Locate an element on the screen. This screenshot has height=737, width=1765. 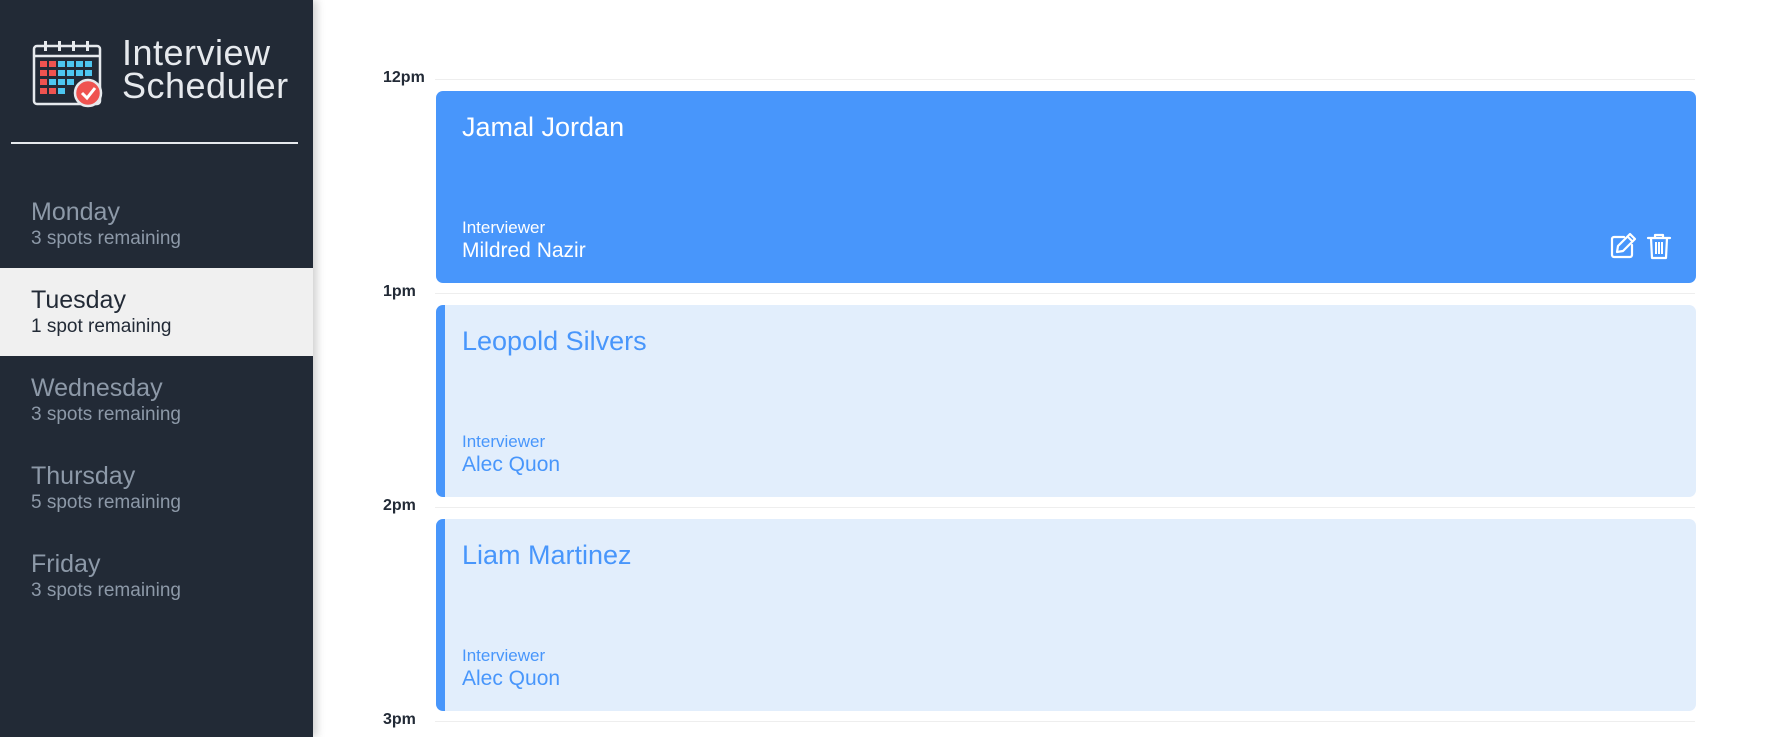
day-spots: 1 spot remaining is located at coordinates (101, 326).